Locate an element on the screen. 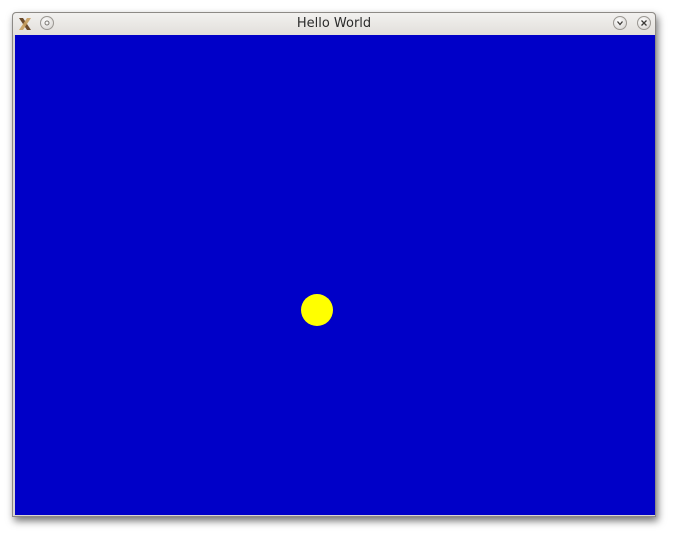  shade-button is located at coordinates (620, 23).